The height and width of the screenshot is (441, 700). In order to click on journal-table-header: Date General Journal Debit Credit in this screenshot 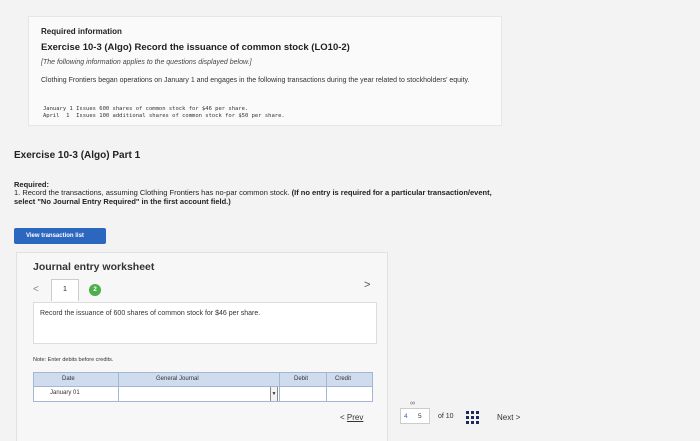, I will do `click(203, 379)`.